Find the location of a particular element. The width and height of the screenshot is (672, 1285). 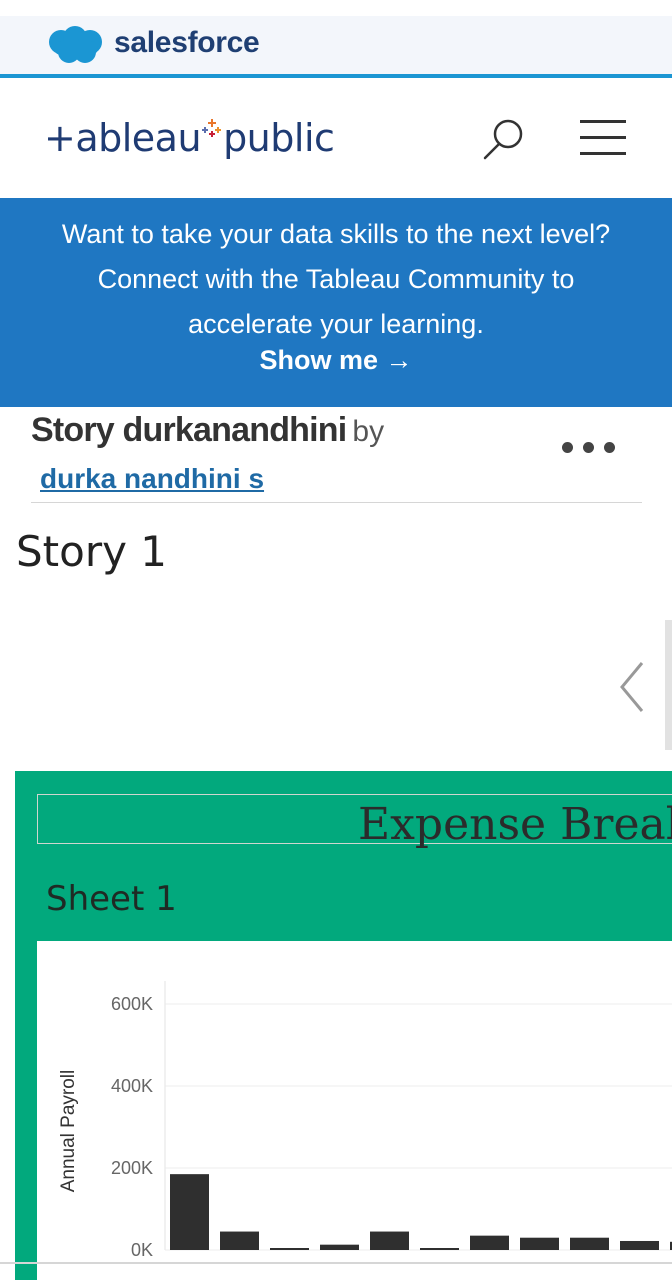

y-tick-label: 0K is located at coordinates (142, 1250).